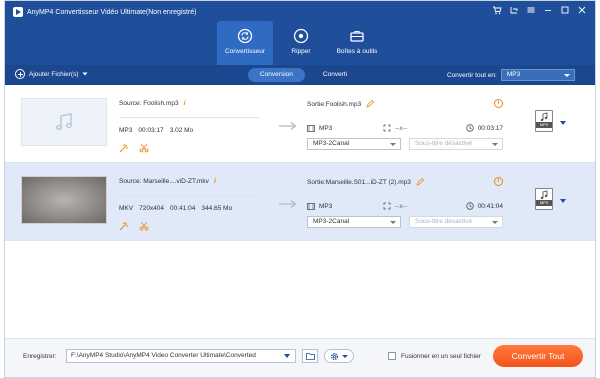  I want to click on close-icon, so click(582, 11).